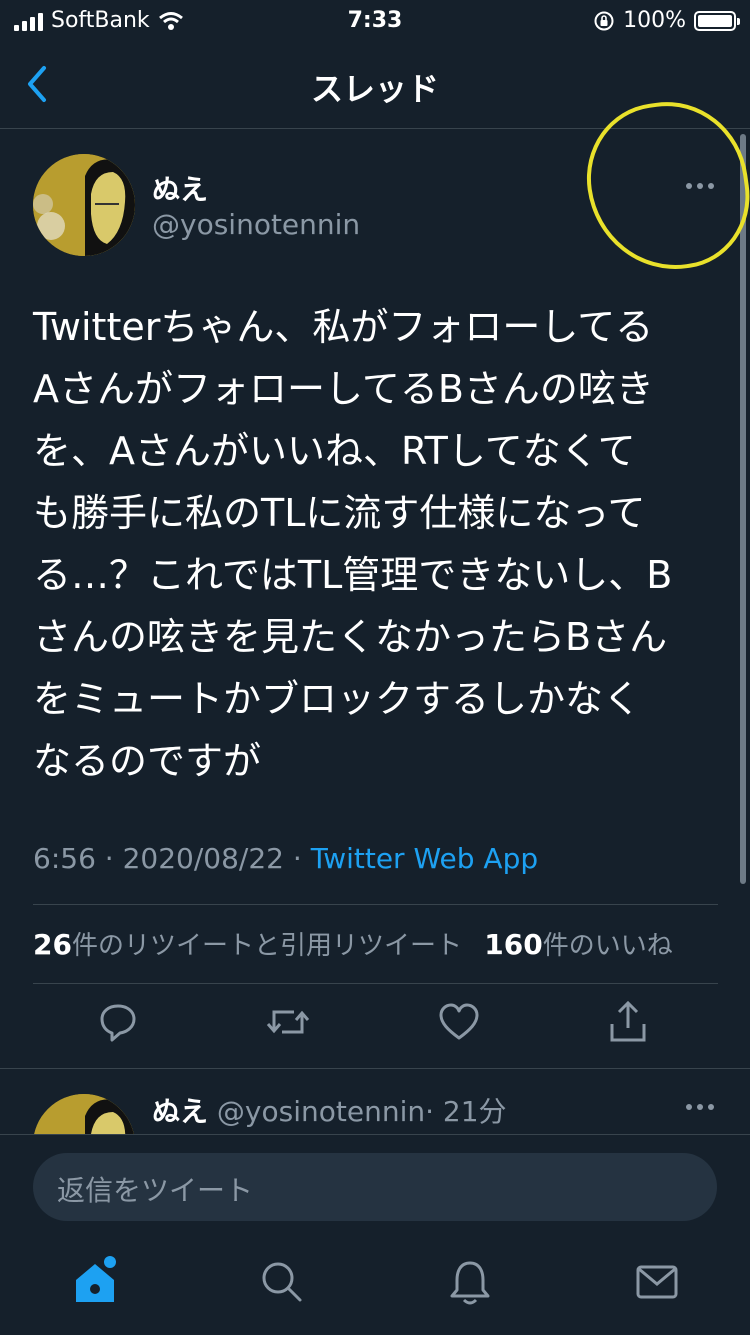 Image resolution: width=750 pixels, height=1335 pixels. Describe the element at coordinates (654, 20) in the screenshot. I see `battery-percentage: 100%` at that location.